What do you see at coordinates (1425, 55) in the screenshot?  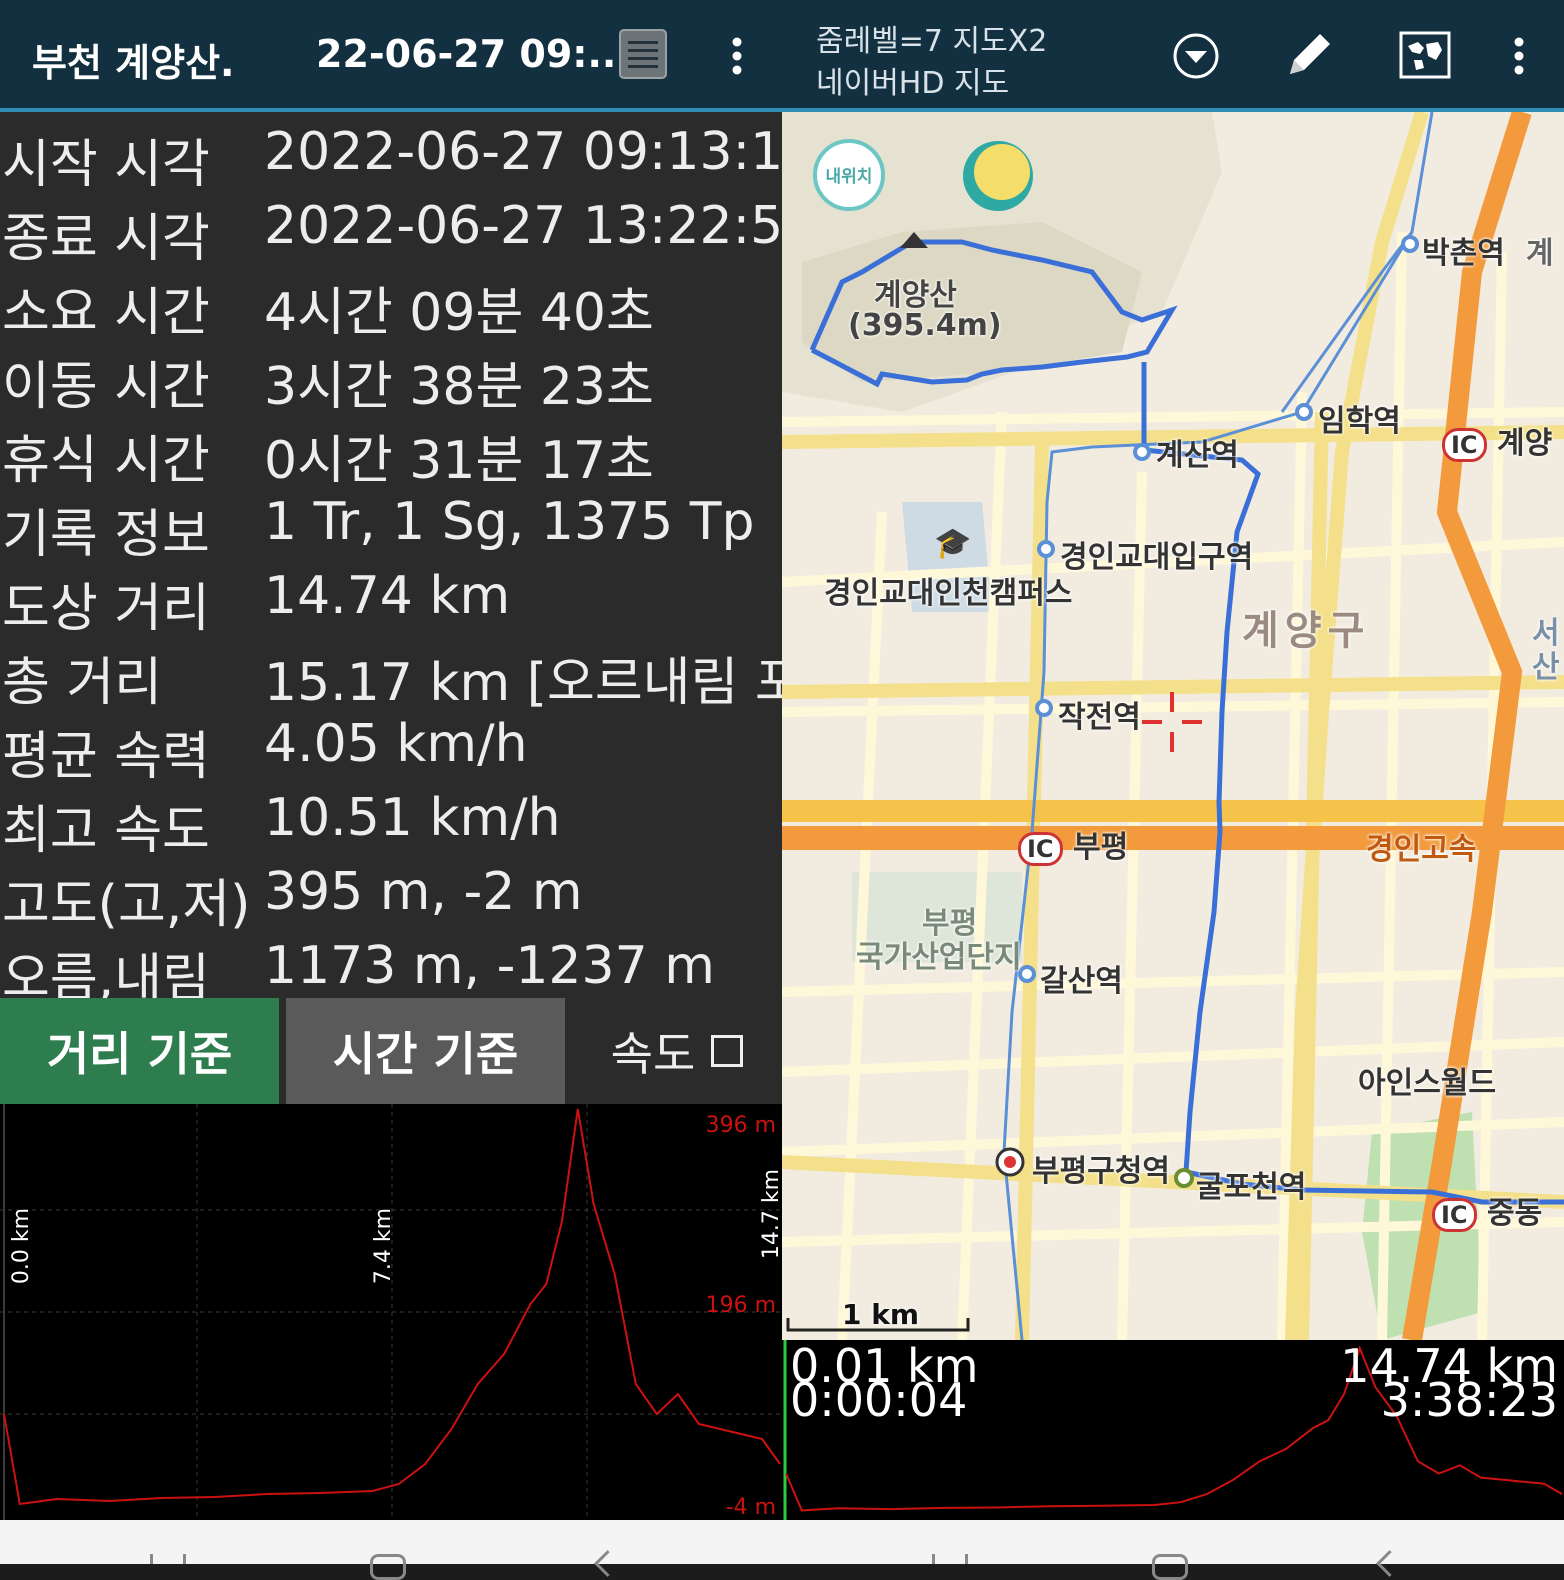 I see `world-map-icon` at bounding box center [1425, 55].